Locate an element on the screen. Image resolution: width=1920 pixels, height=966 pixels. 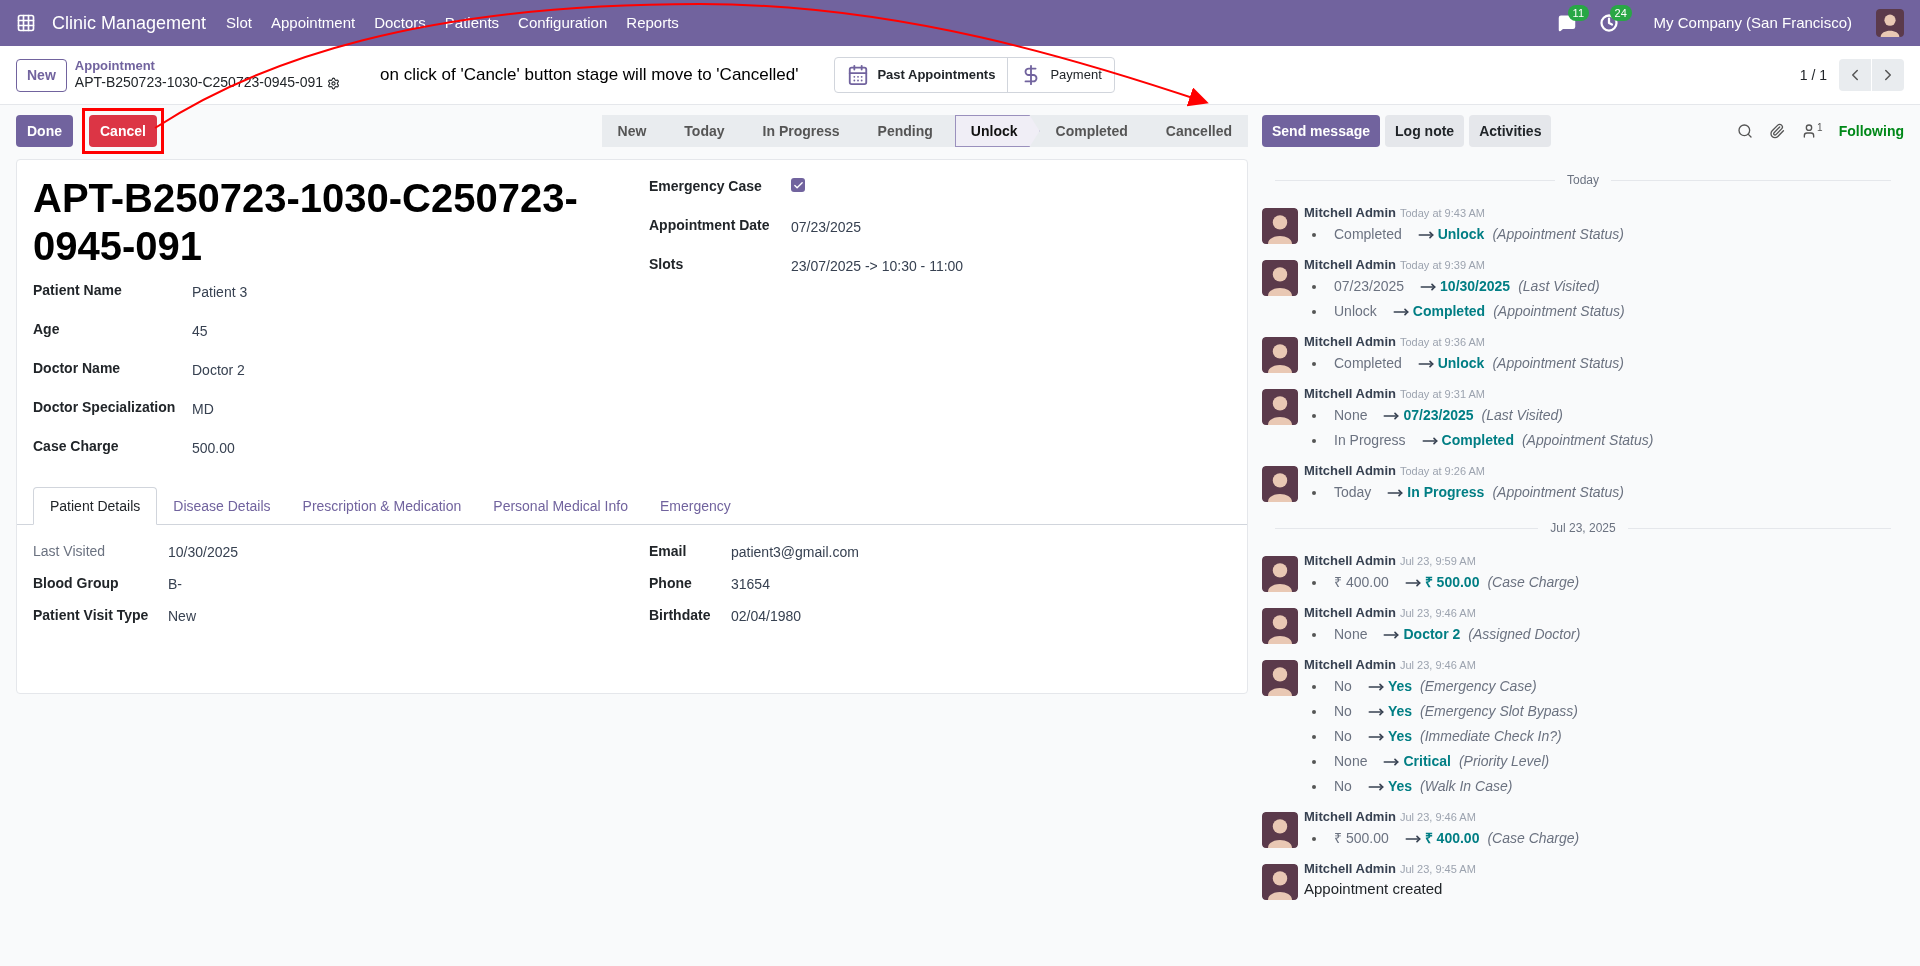
smart-button: Past Appointments is located at coordinates (921, 75).